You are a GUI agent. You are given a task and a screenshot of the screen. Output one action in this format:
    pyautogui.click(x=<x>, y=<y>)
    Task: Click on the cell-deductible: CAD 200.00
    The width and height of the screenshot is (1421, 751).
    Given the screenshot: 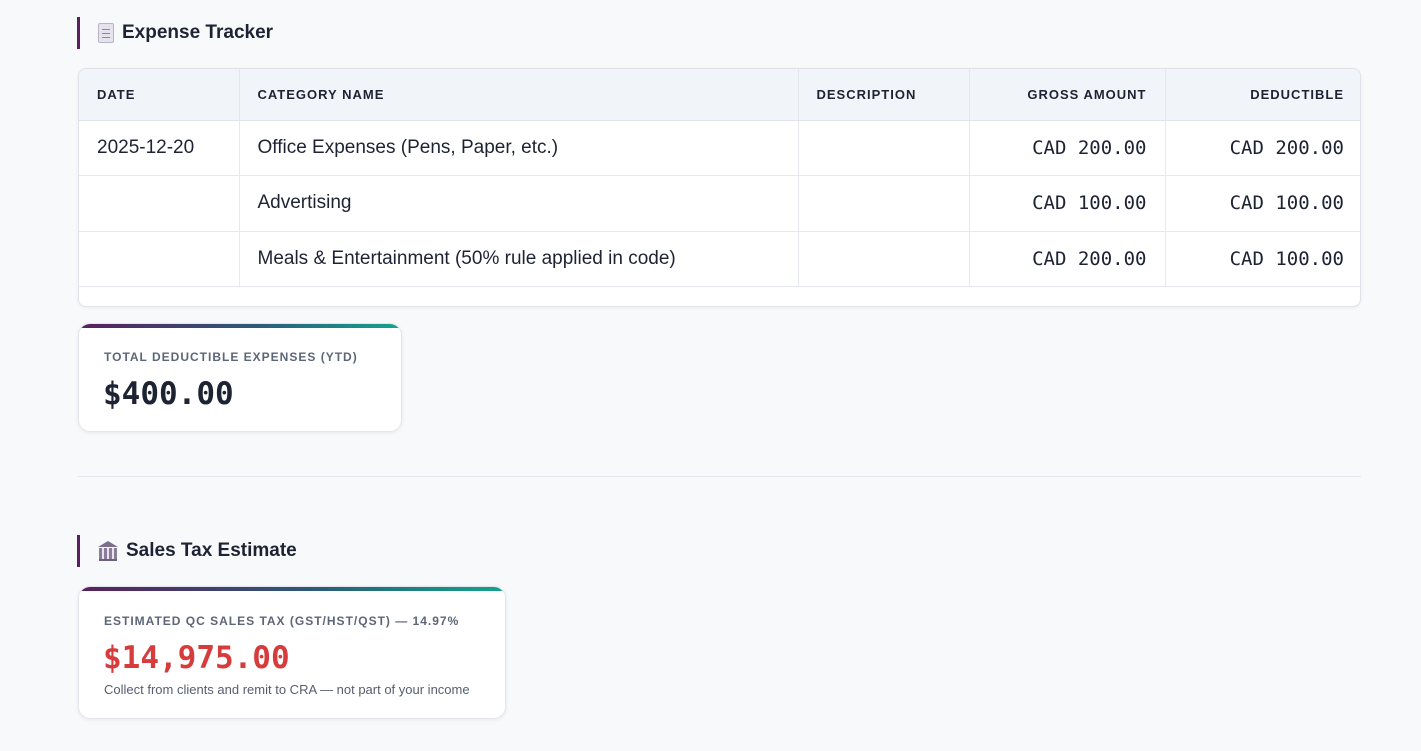 What is the action you would take?
    pyautogui.click(x=1262, y=148)
    